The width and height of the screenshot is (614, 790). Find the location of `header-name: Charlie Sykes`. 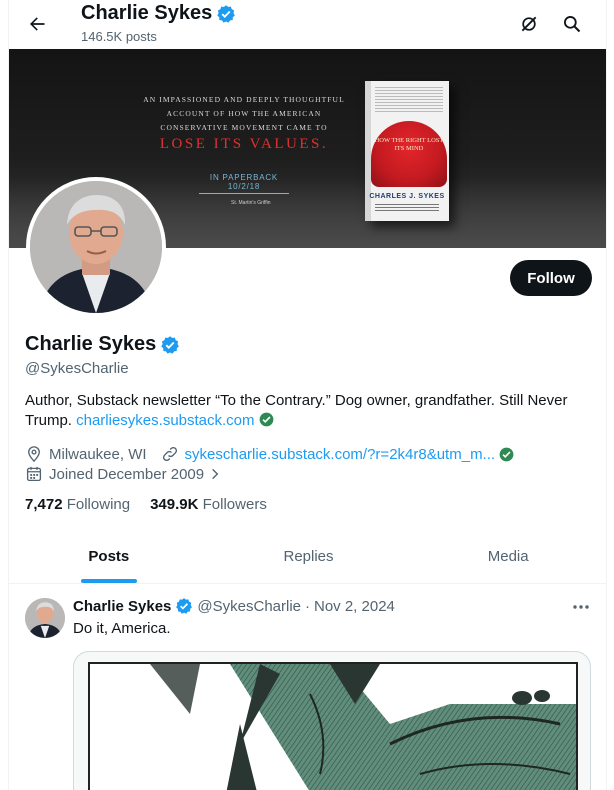

header-name: Charlie Sykes is located at coordinates (147, 13).